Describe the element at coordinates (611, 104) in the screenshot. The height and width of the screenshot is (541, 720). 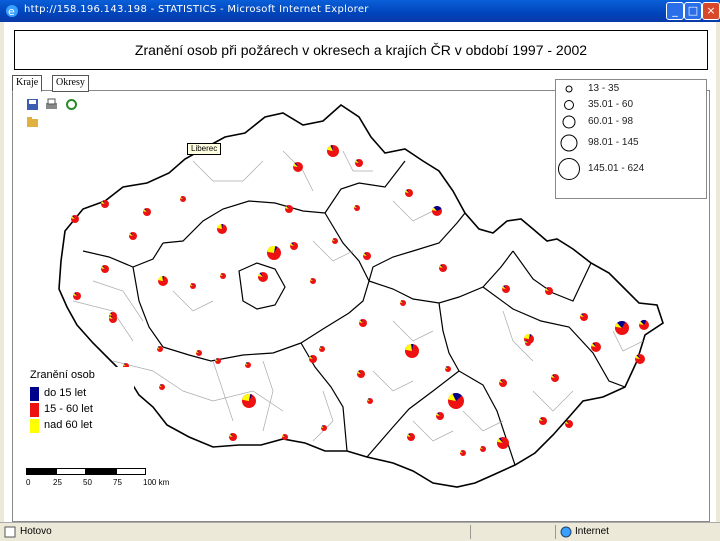
I see `size-legend-label: 35.01 - 60` at that location.